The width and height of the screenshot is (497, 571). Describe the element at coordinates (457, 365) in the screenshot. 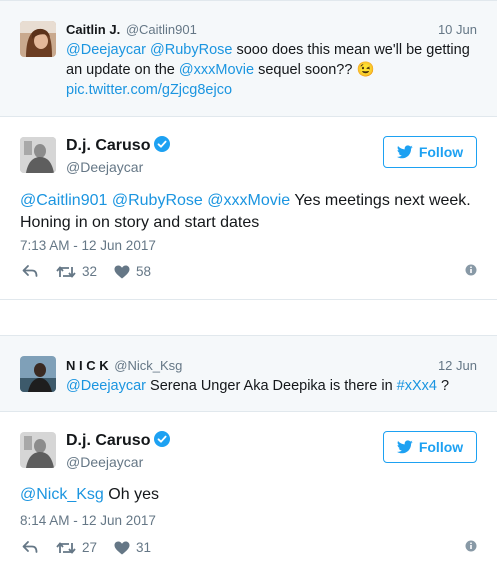

I see `tweet-date: 12 Jun` at that location.